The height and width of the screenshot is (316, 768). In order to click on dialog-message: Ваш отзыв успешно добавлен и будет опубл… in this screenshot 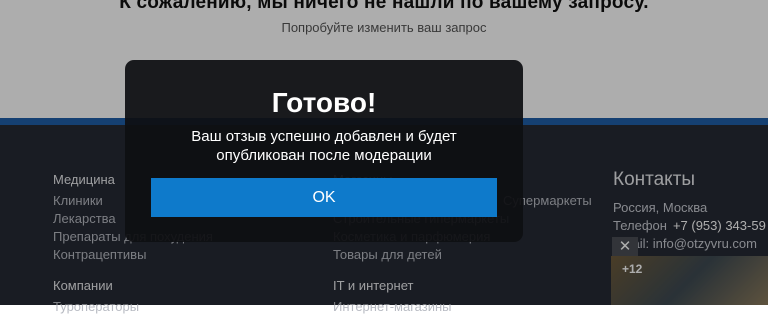, I will do `click(324, 146)`.